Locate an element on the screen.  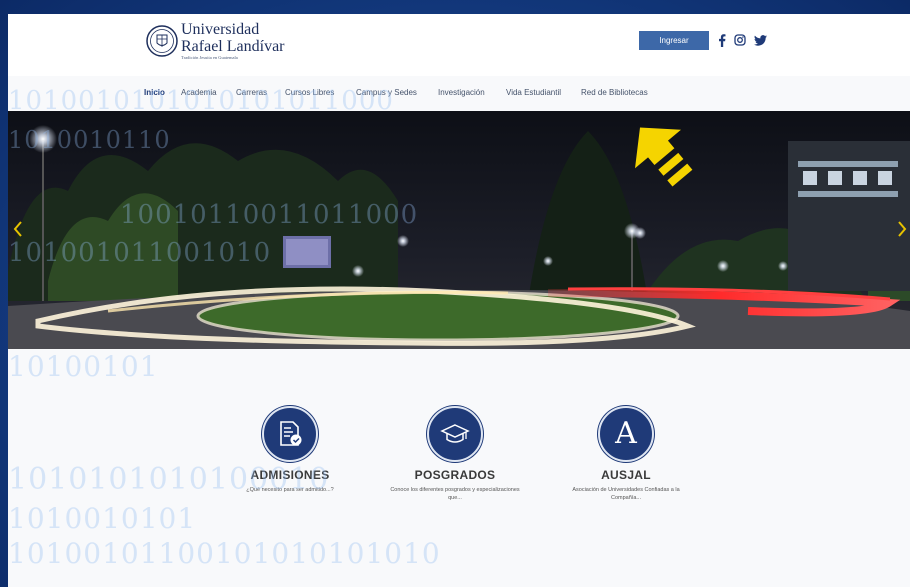
twitter-icon is located at coordinates (760, 40).